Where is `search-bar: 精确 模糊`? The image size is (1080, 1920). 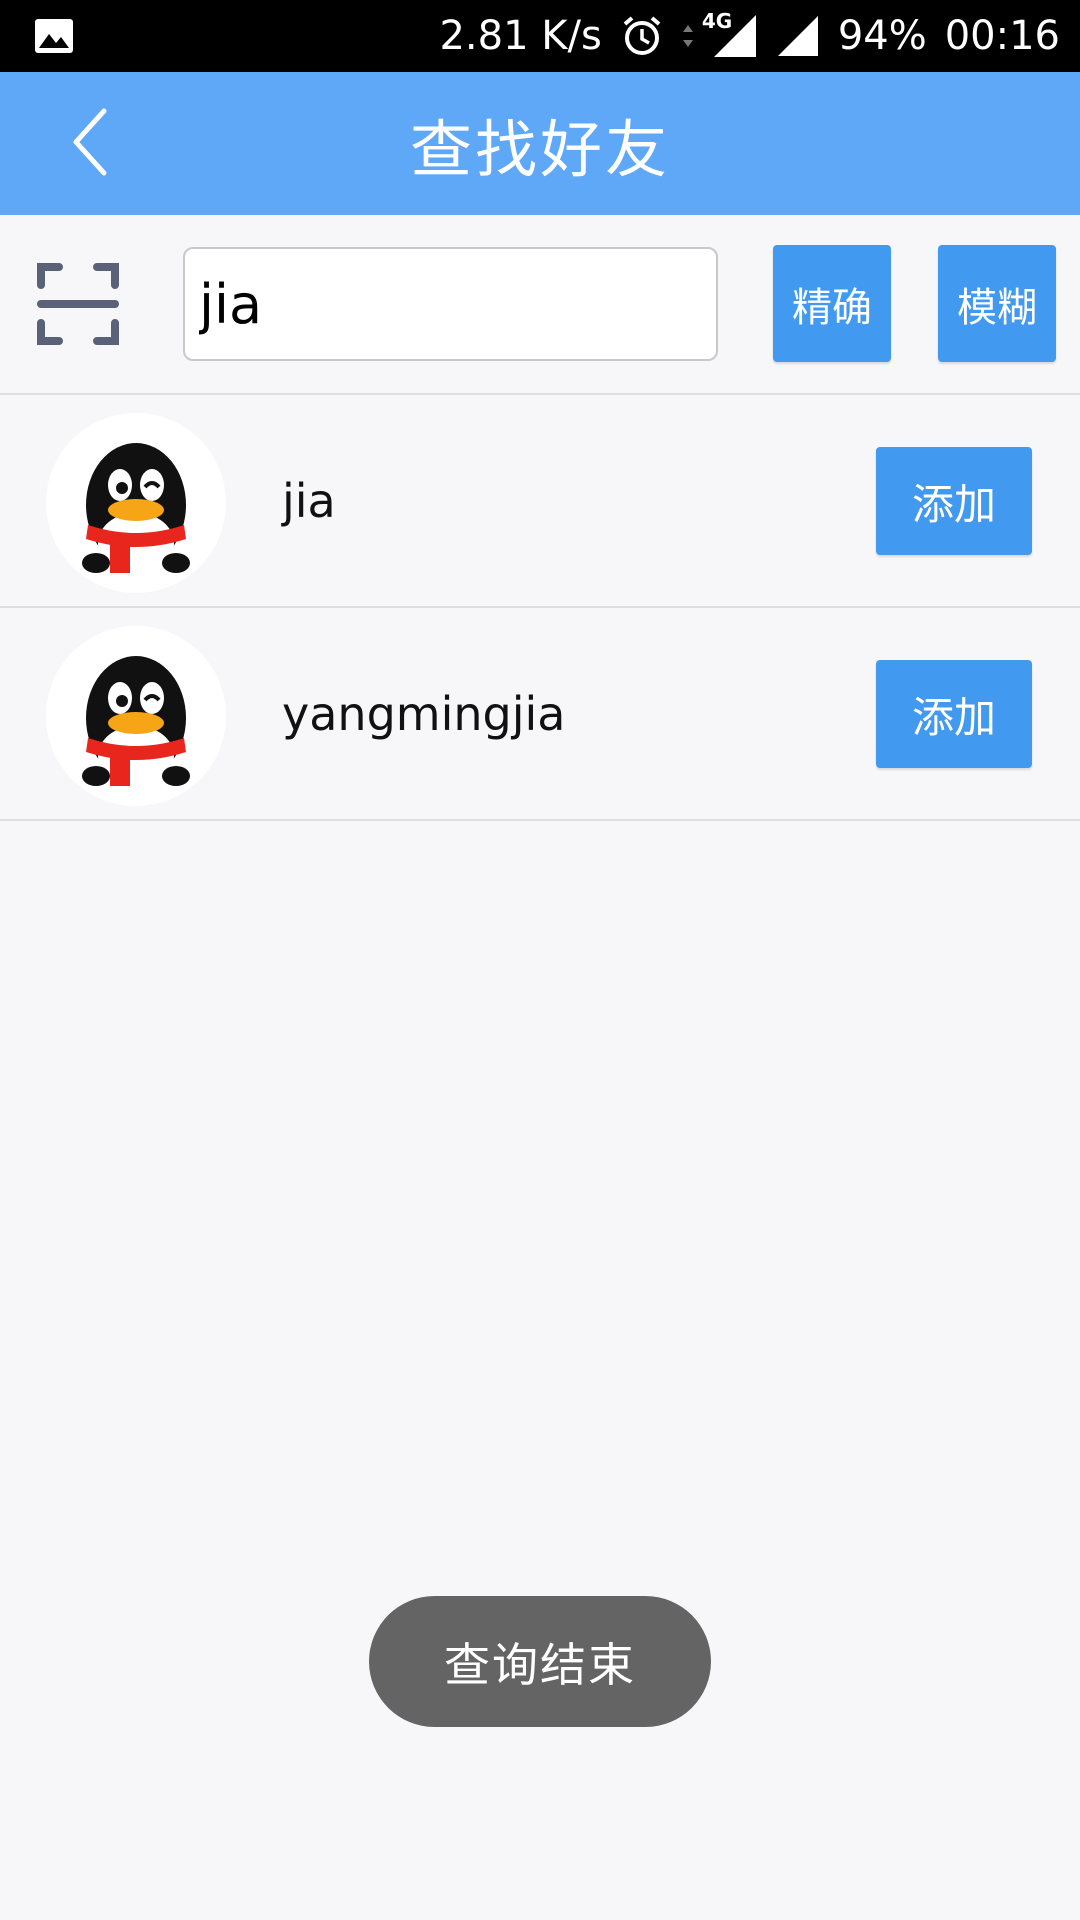 search-bar: 精确 模糊 is located at coordinates (540, 305).